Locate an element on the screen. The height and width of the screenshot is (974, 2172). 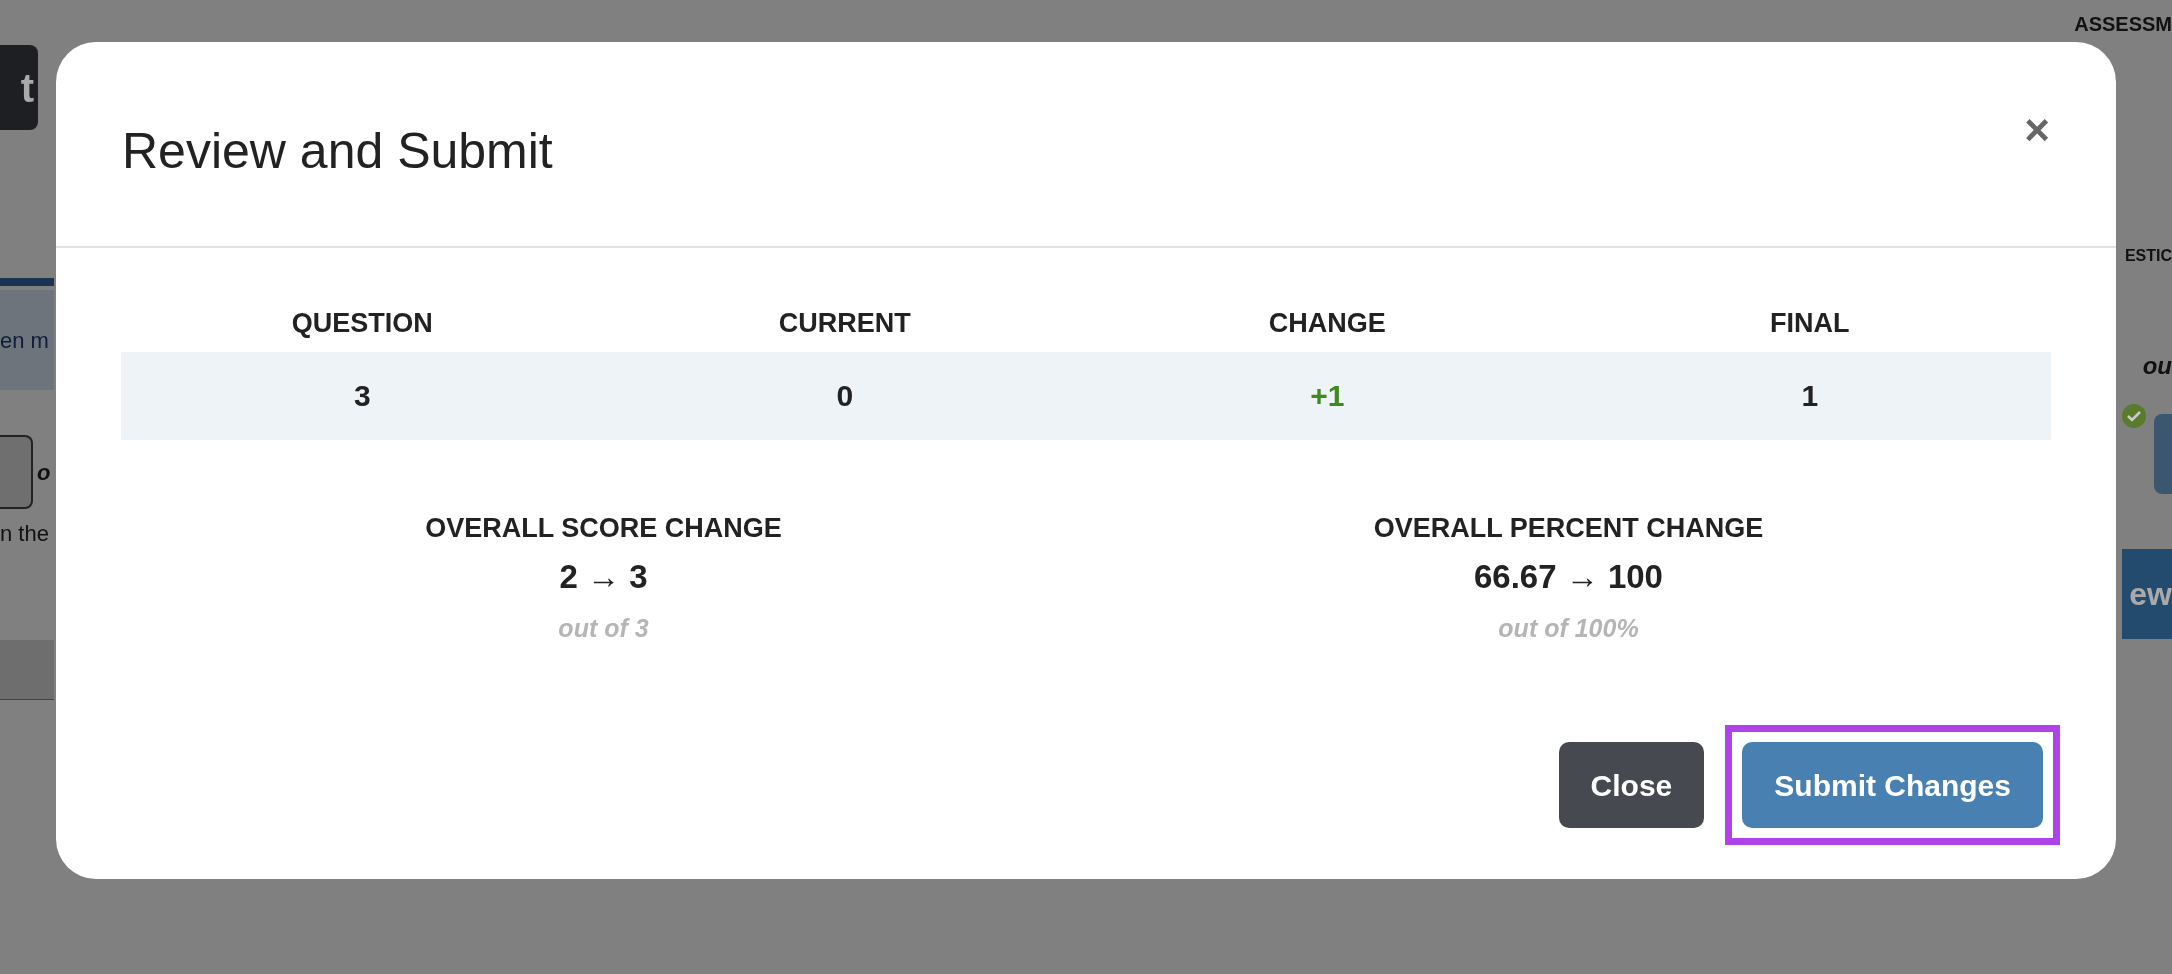
footer-bar is located at coordinates (27, 670).